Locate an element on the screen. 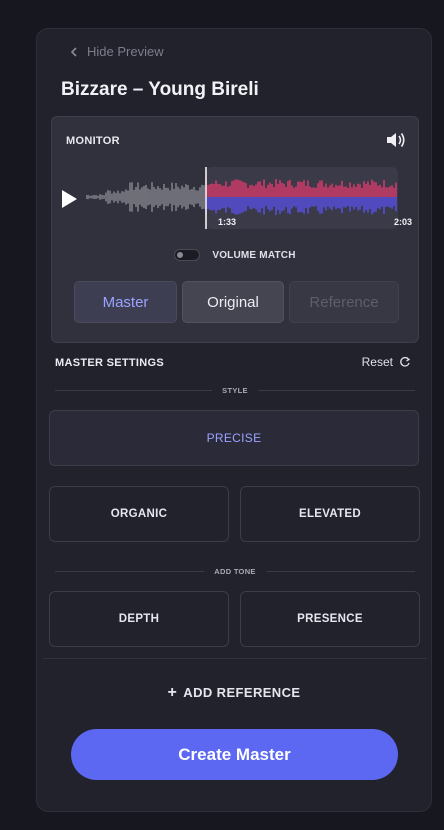  segment-master: Master is located at coordinates (125, 302).